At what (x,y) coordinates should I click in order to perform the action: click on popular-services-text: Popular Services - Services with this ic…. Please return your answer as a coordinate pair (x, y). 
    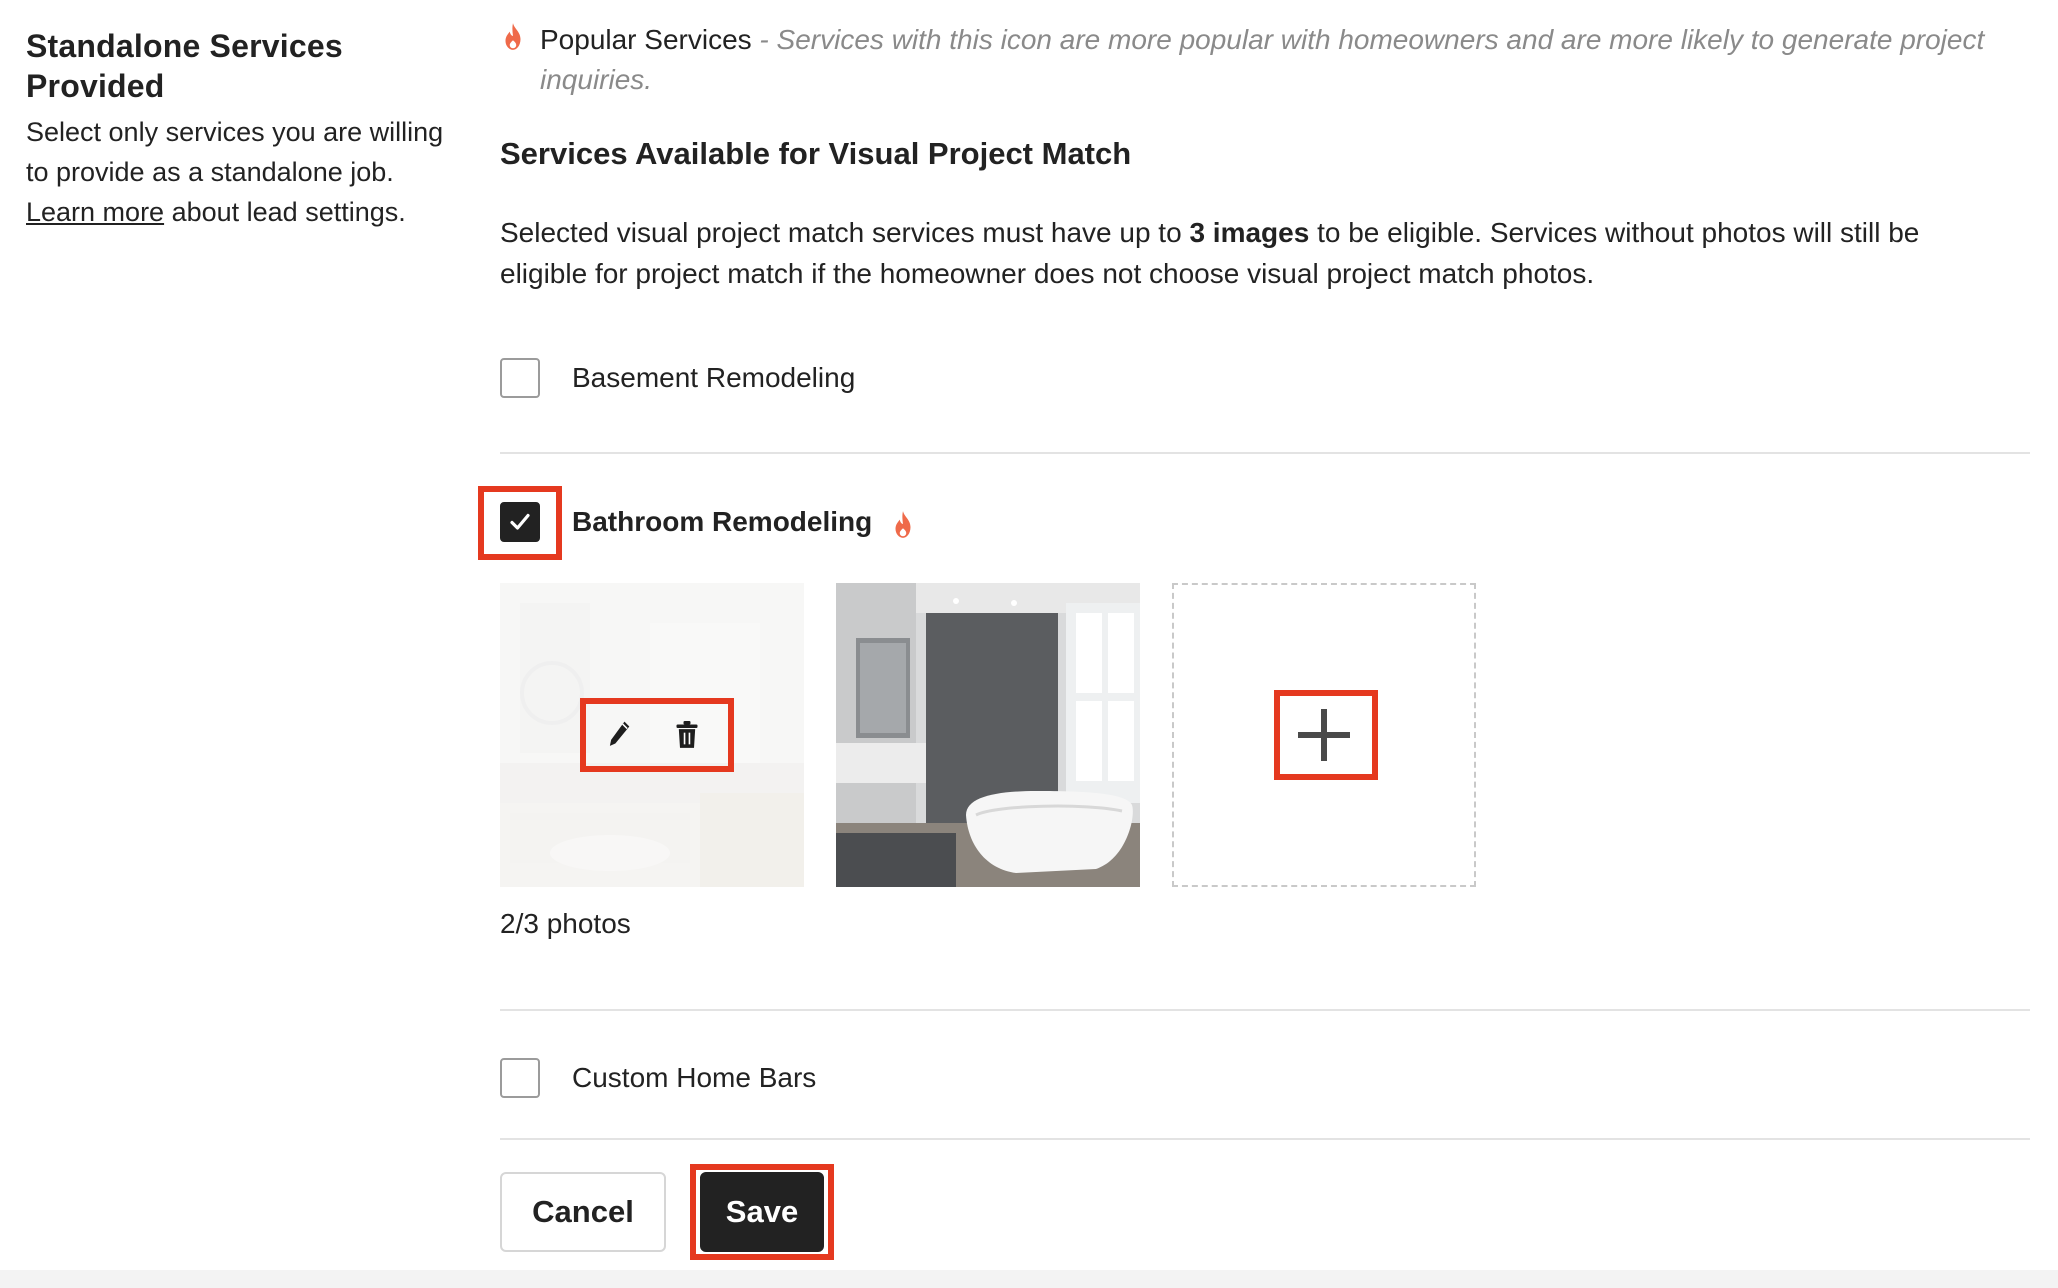
    Looking at the image, I should click on (1285, 60).